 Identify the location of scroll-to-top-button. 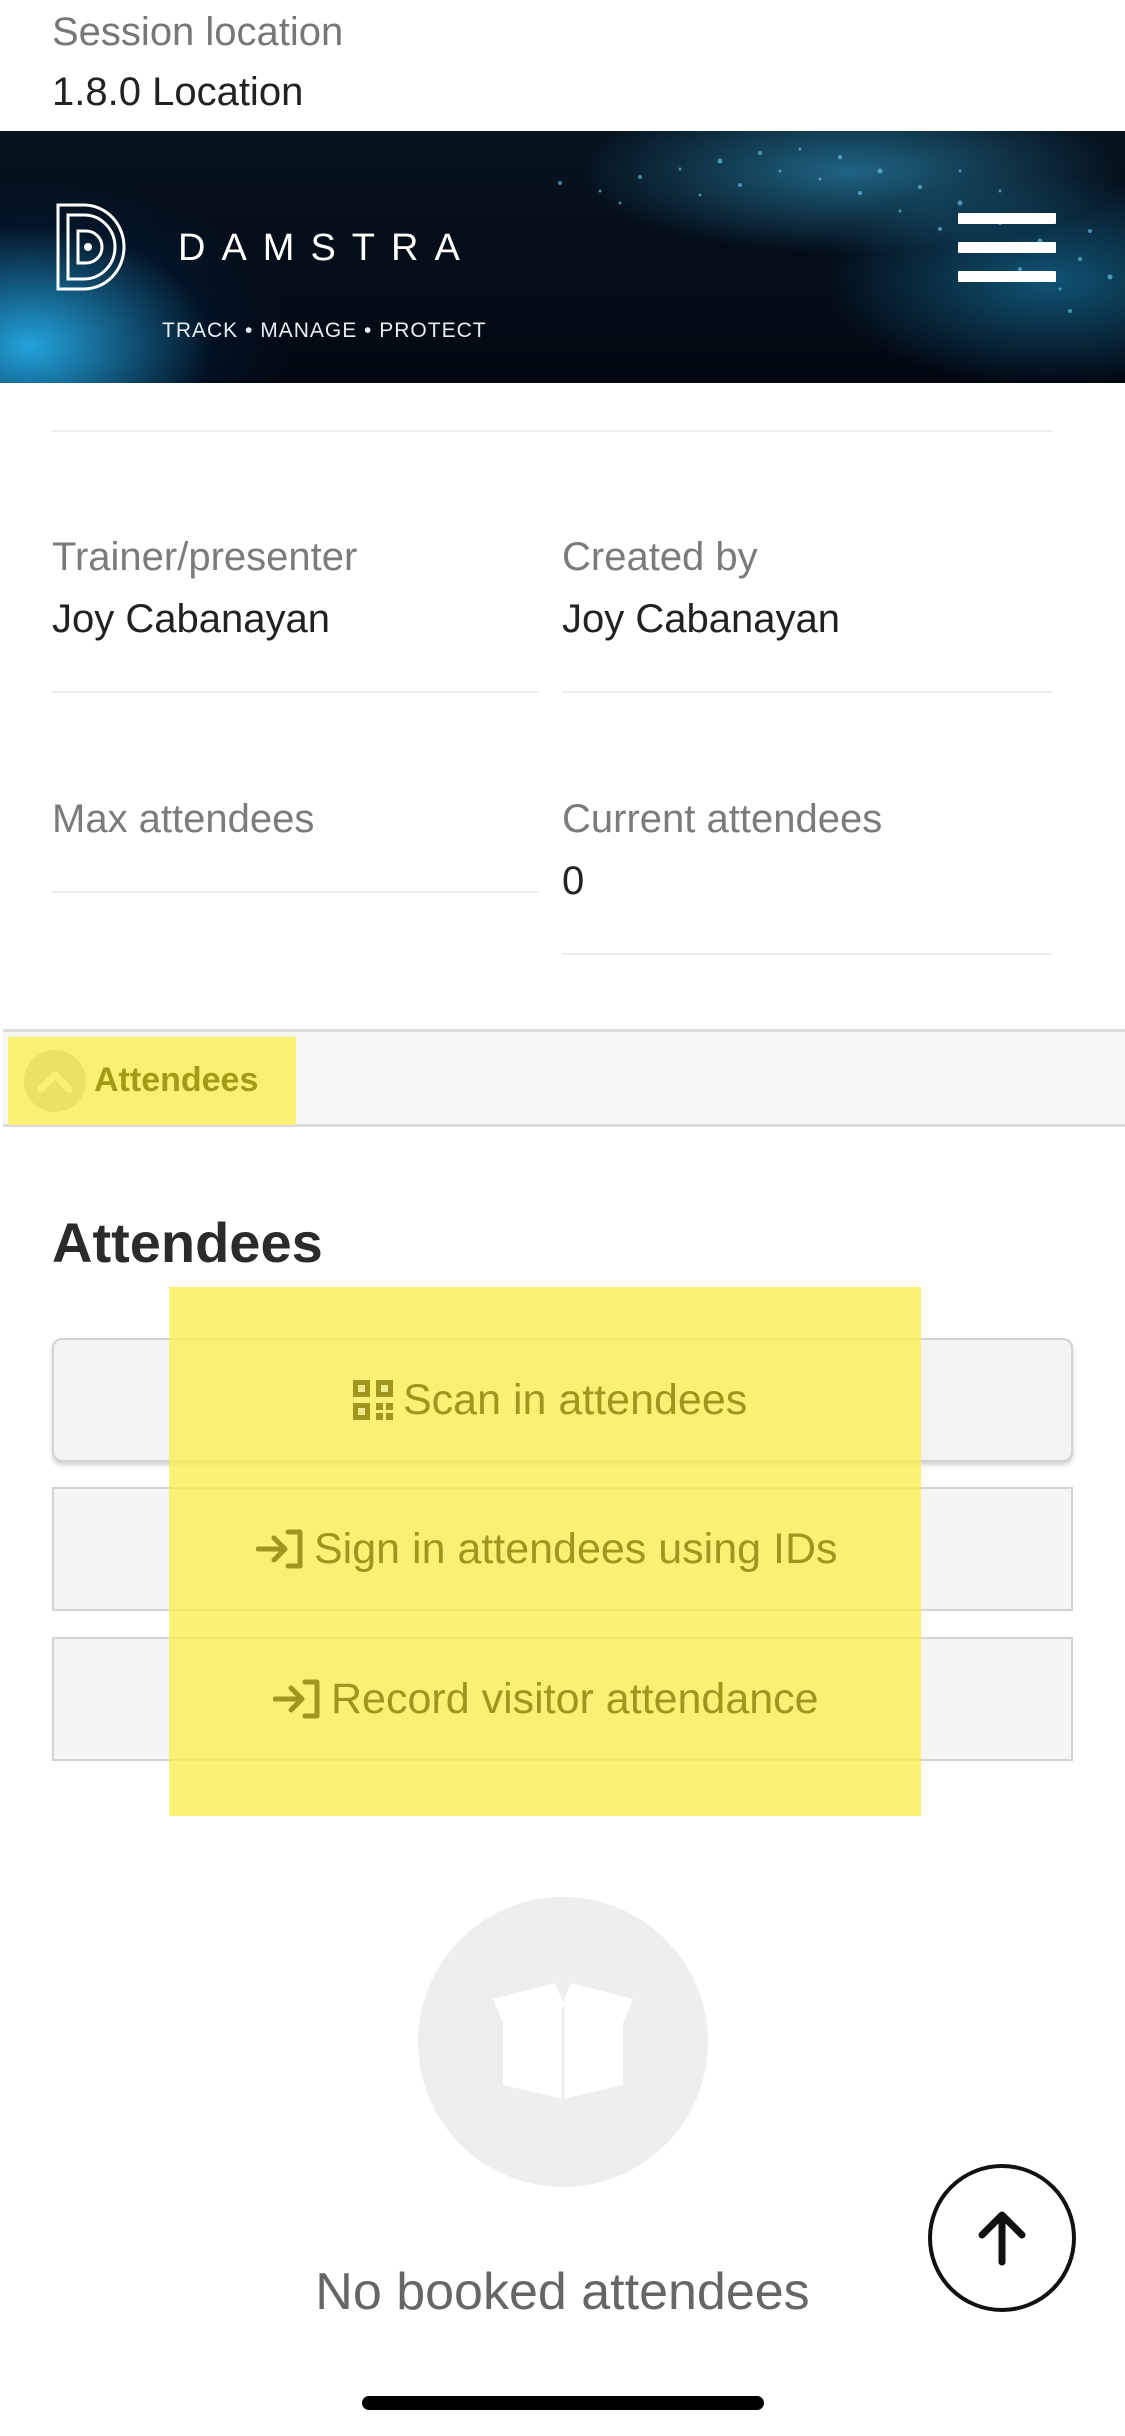
(1002, 2238).